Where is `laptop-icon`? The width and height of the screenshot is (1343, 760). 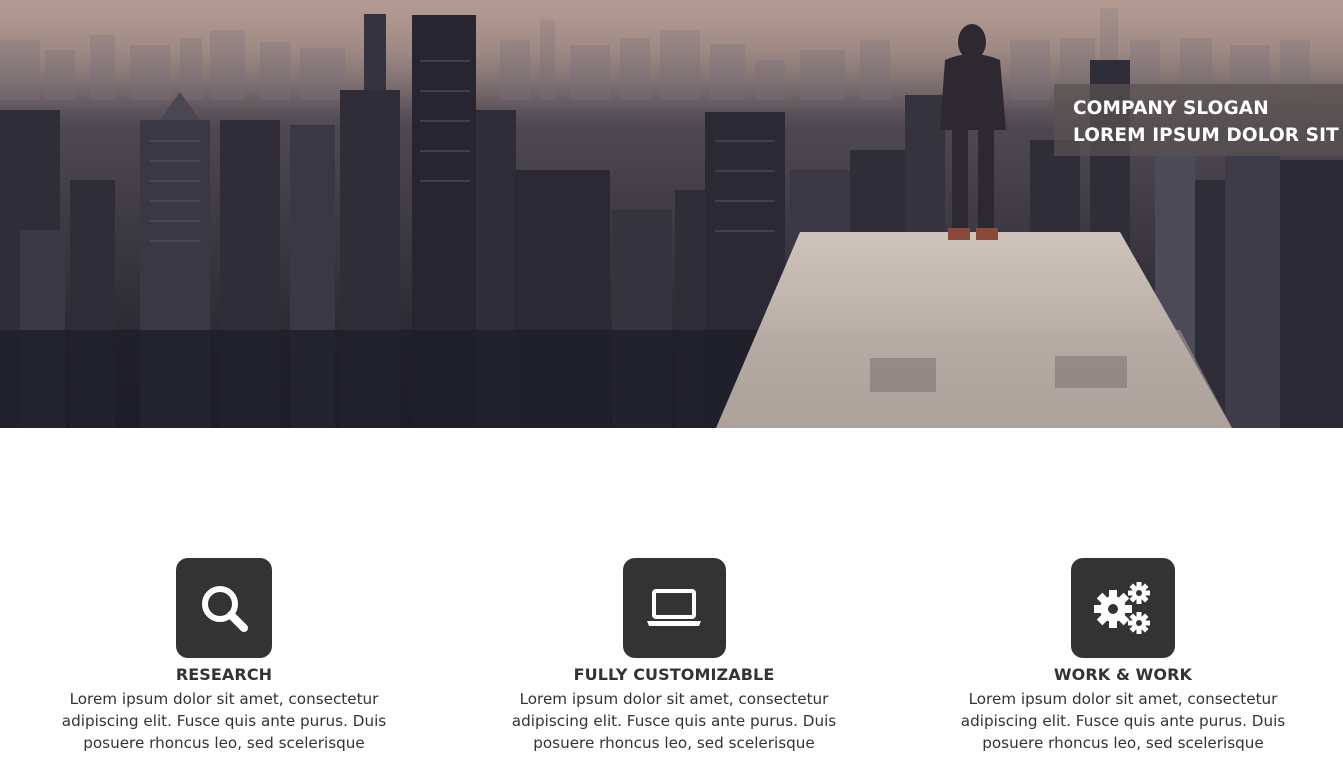
laptop-icon is located at coordinates (674, 607).